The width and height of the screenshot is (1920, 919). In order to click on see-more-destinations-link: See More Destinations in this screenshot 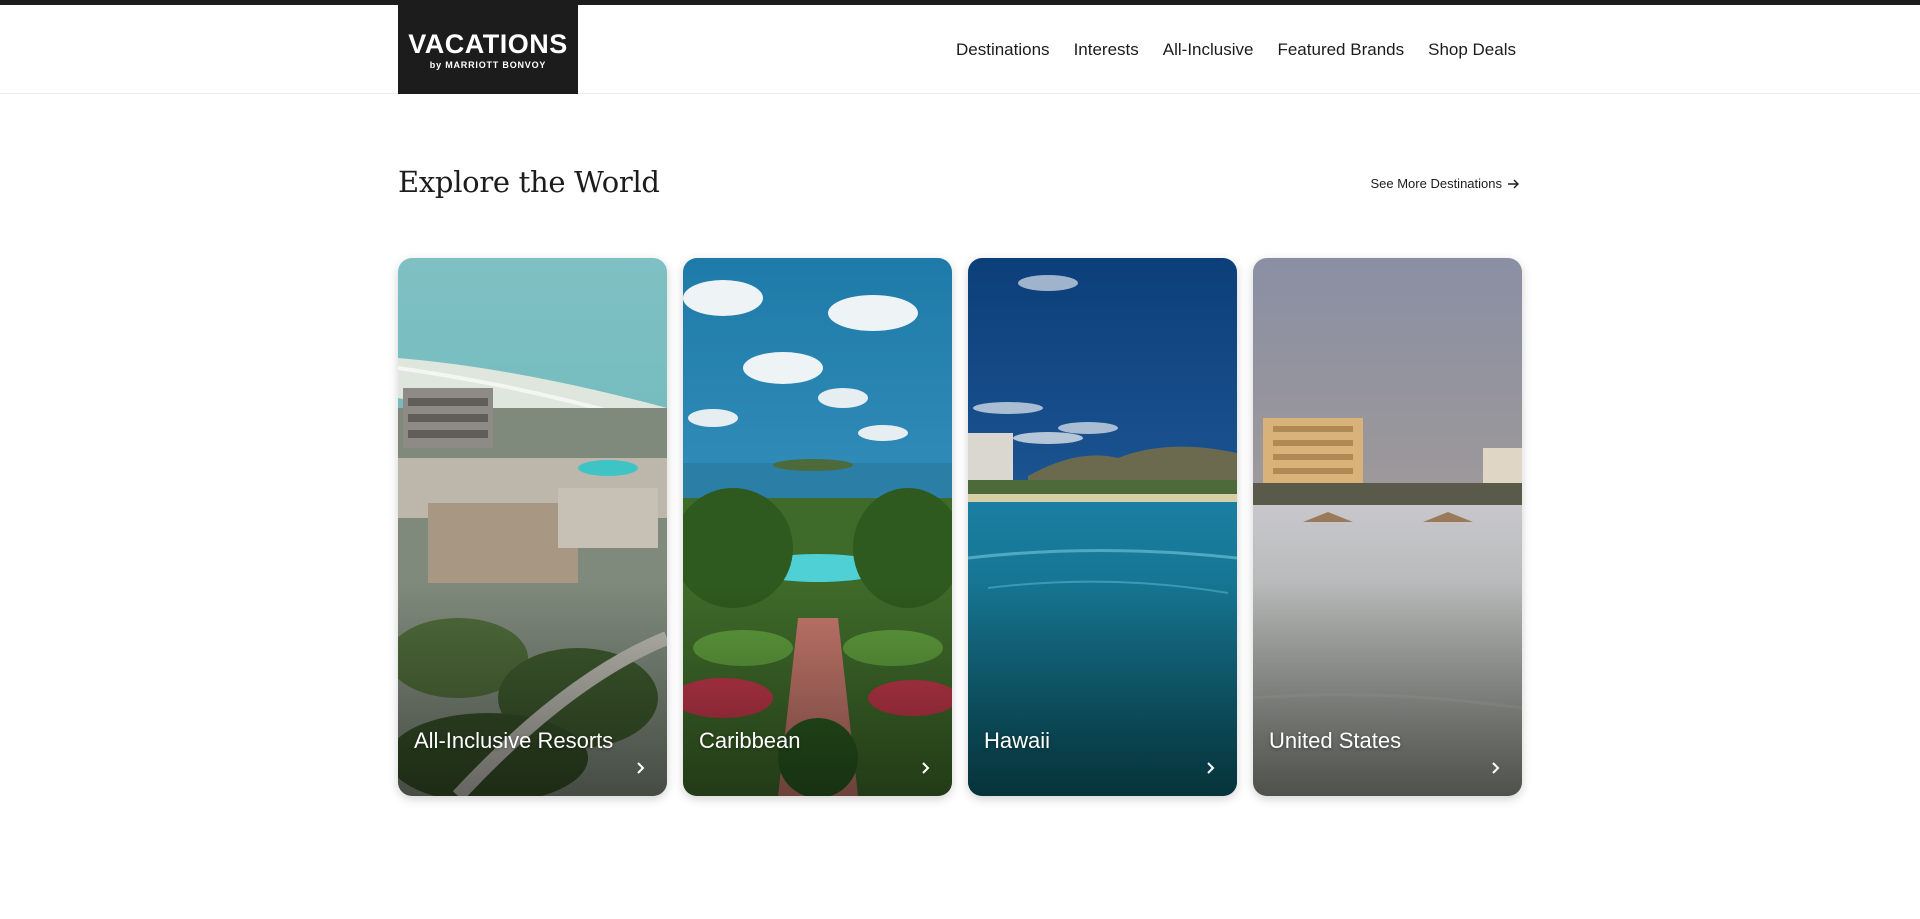, I will do `click(1445, 183)`.